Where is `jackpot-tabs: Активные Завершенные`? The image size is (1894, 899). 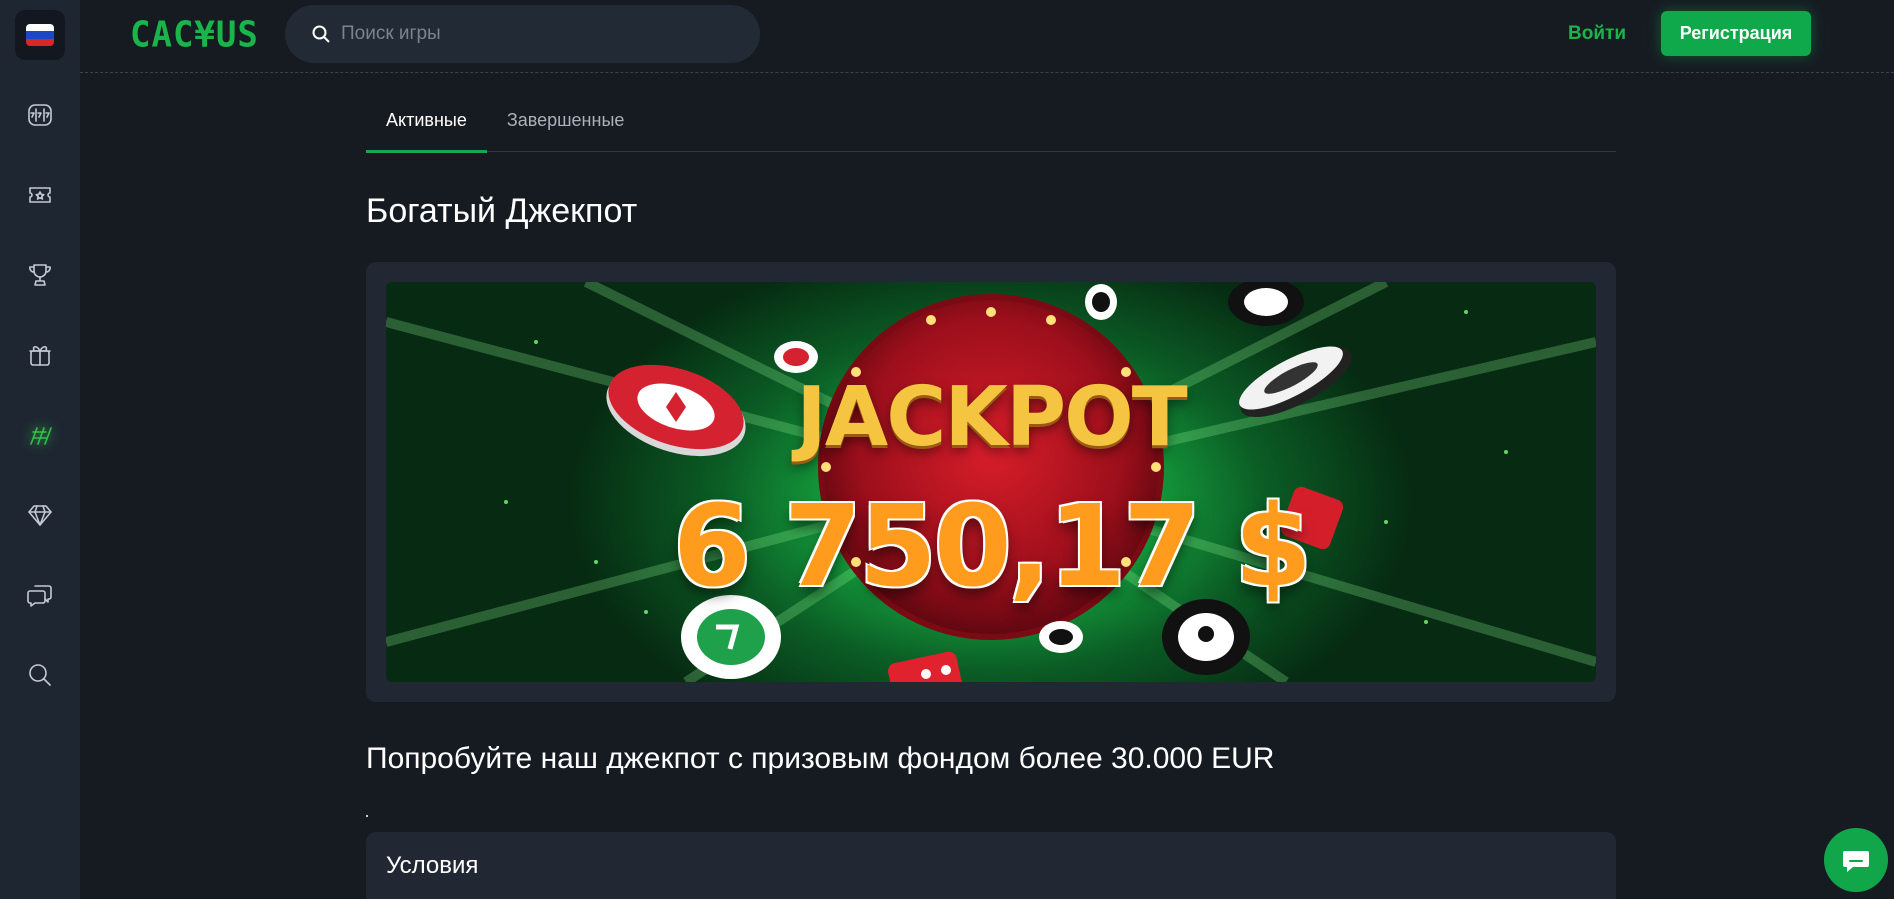
jackpot-tabs: Активные Завершенные is located at coordinates (991, 124).